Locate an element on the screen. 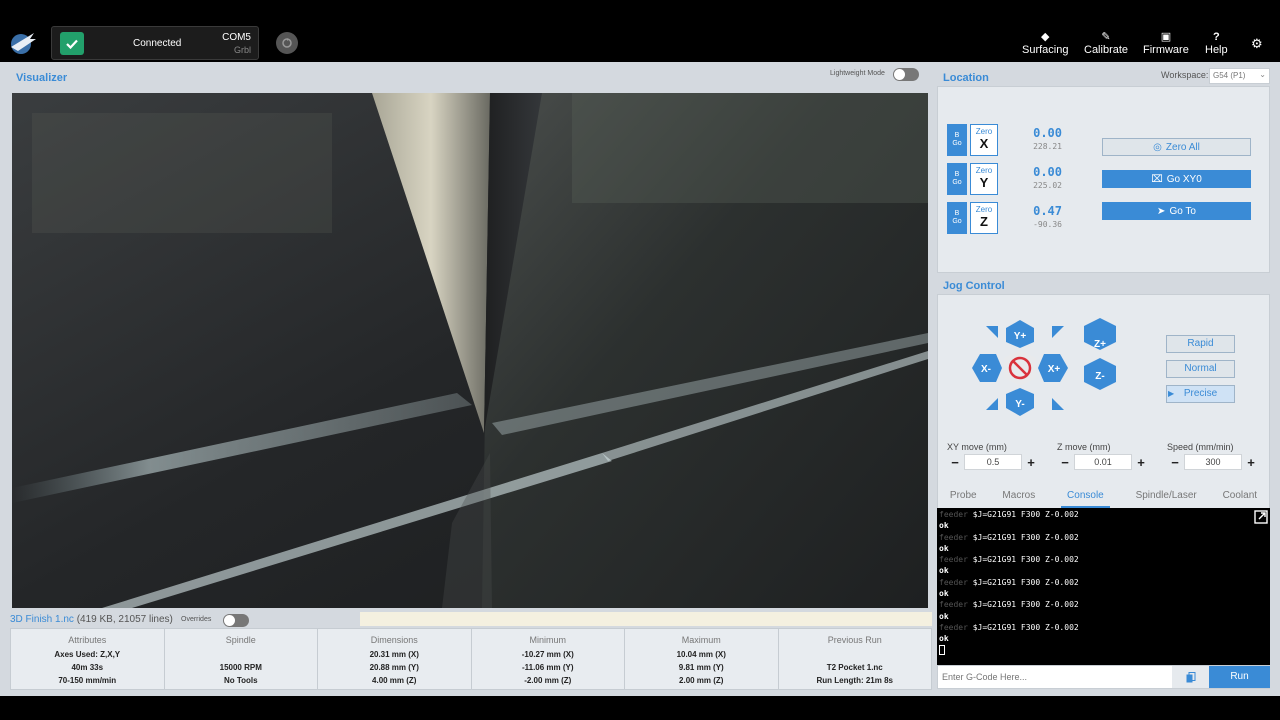 The width and height of the screenshot is (1280, 720). jog-xplus-yminus is located at coordinates (1058, 404).